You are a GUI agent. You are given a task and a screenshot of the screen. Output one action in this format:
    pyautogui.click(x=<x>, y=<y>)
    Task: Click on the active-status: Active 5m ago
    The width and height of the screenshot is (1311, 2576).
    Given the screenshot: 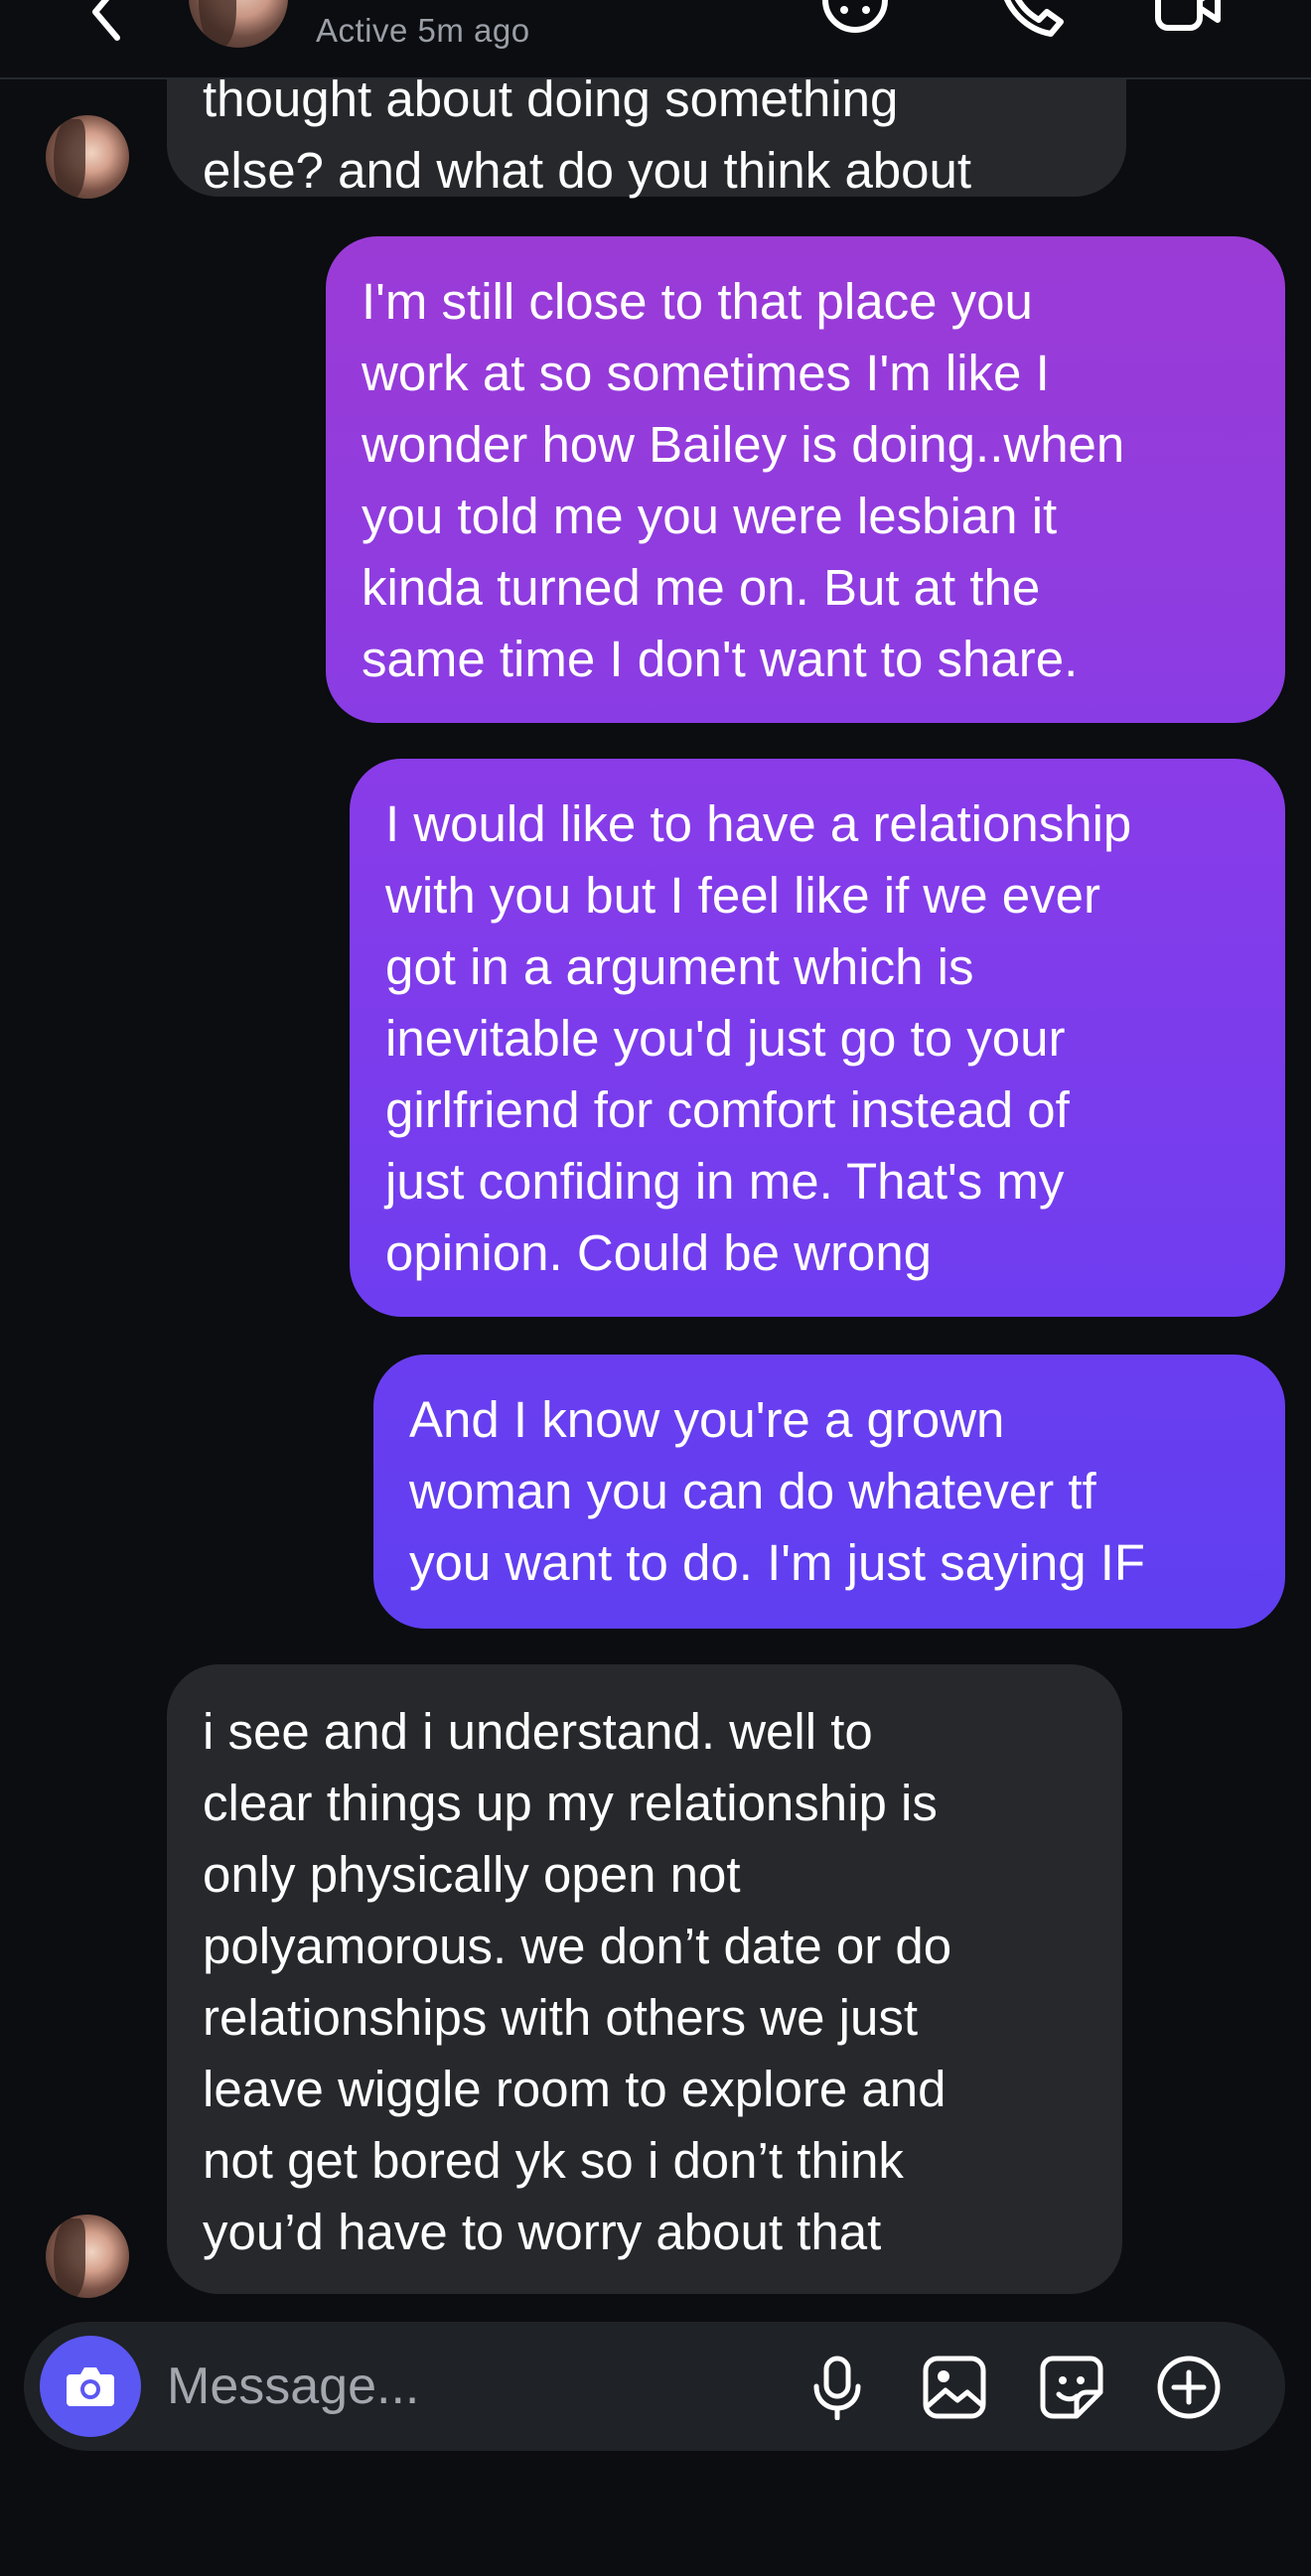 What is the action you would take?
    pyautogui.click(x=423, y=30)
    